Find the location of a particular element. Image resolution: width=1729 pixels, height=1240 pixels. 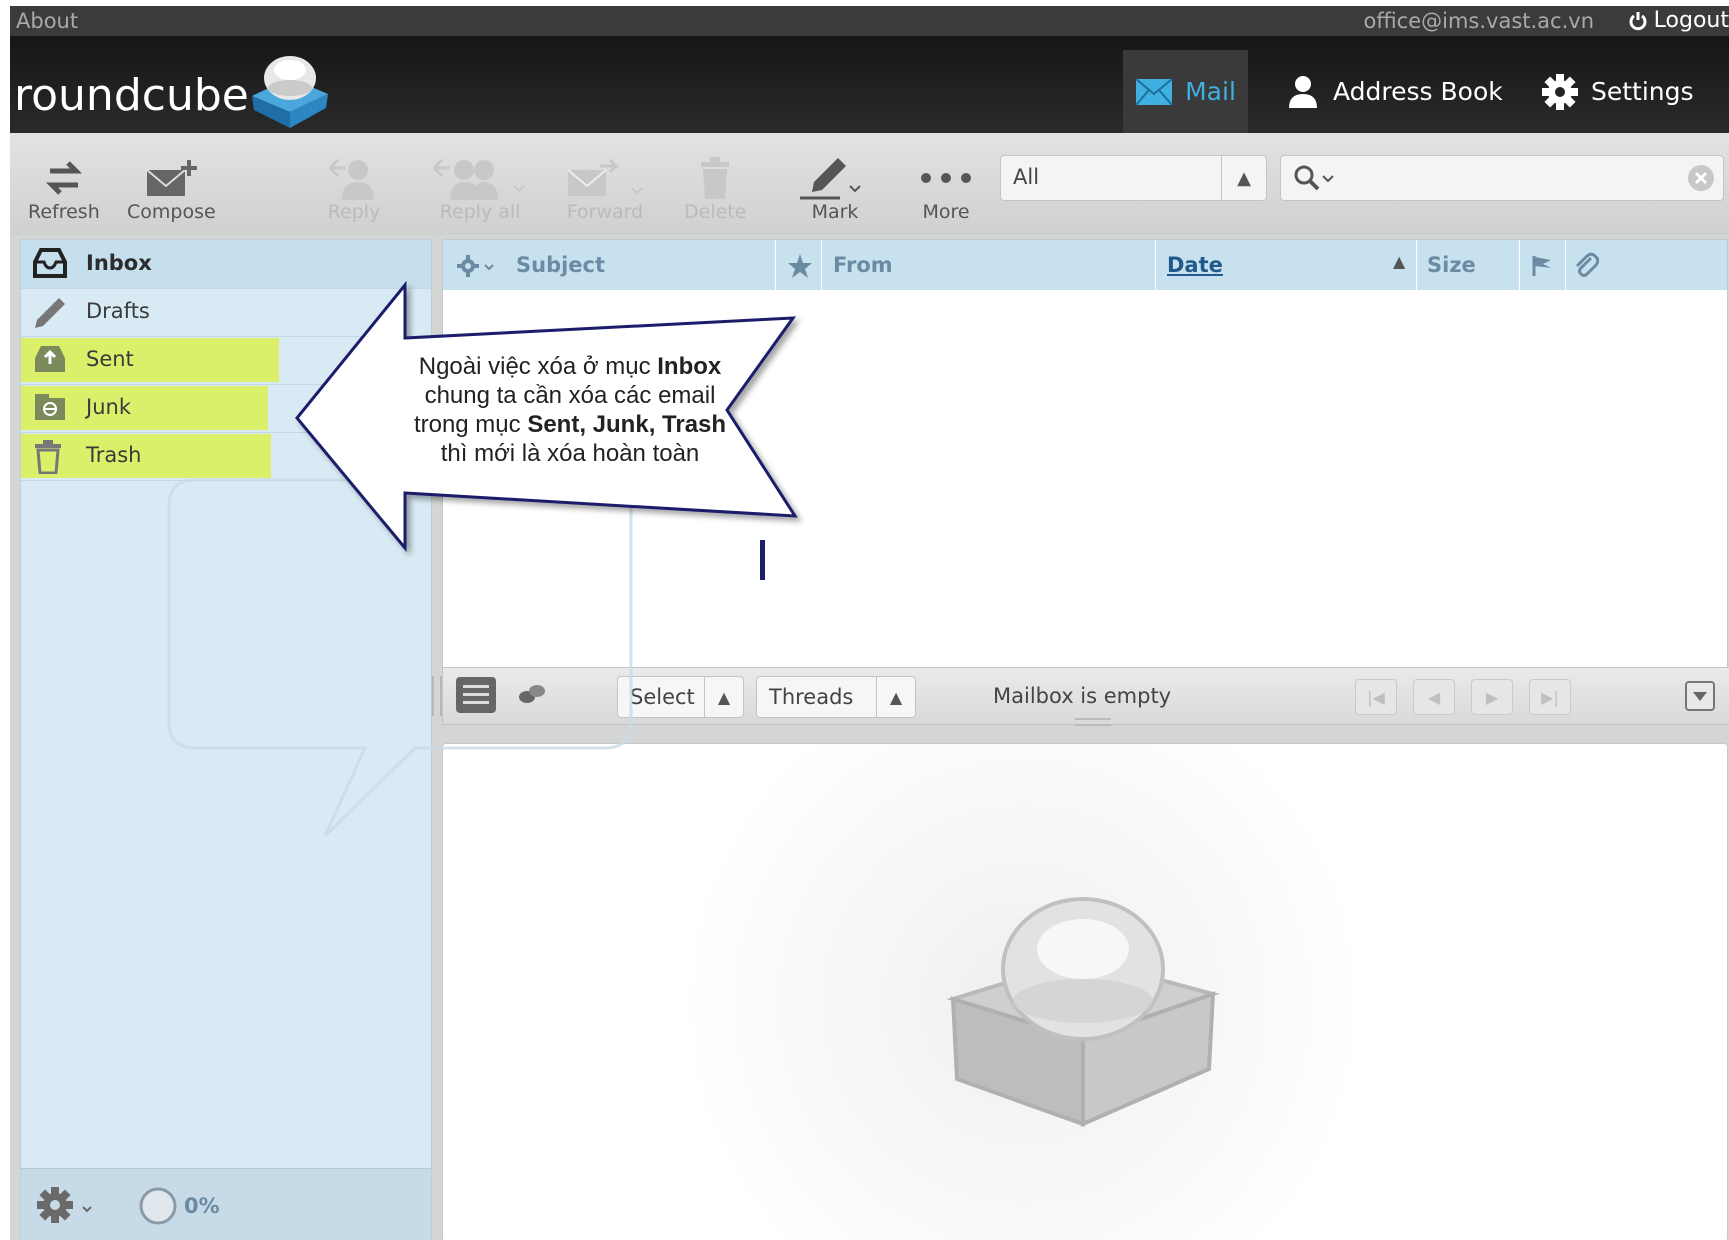

logout-label: Logout is located at coordinates (1691, 20).